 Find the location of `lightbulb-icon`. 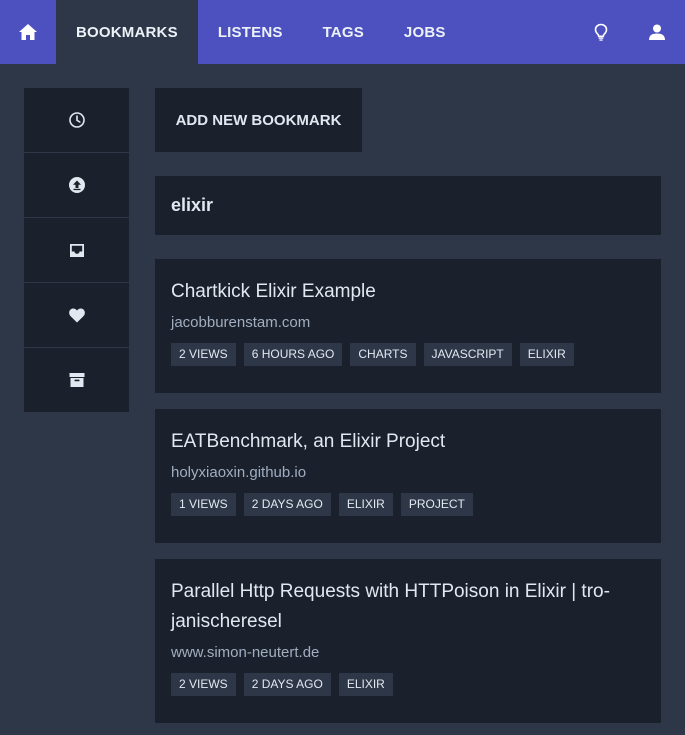

lightbulb-icon is located at coordinates (601, 32).